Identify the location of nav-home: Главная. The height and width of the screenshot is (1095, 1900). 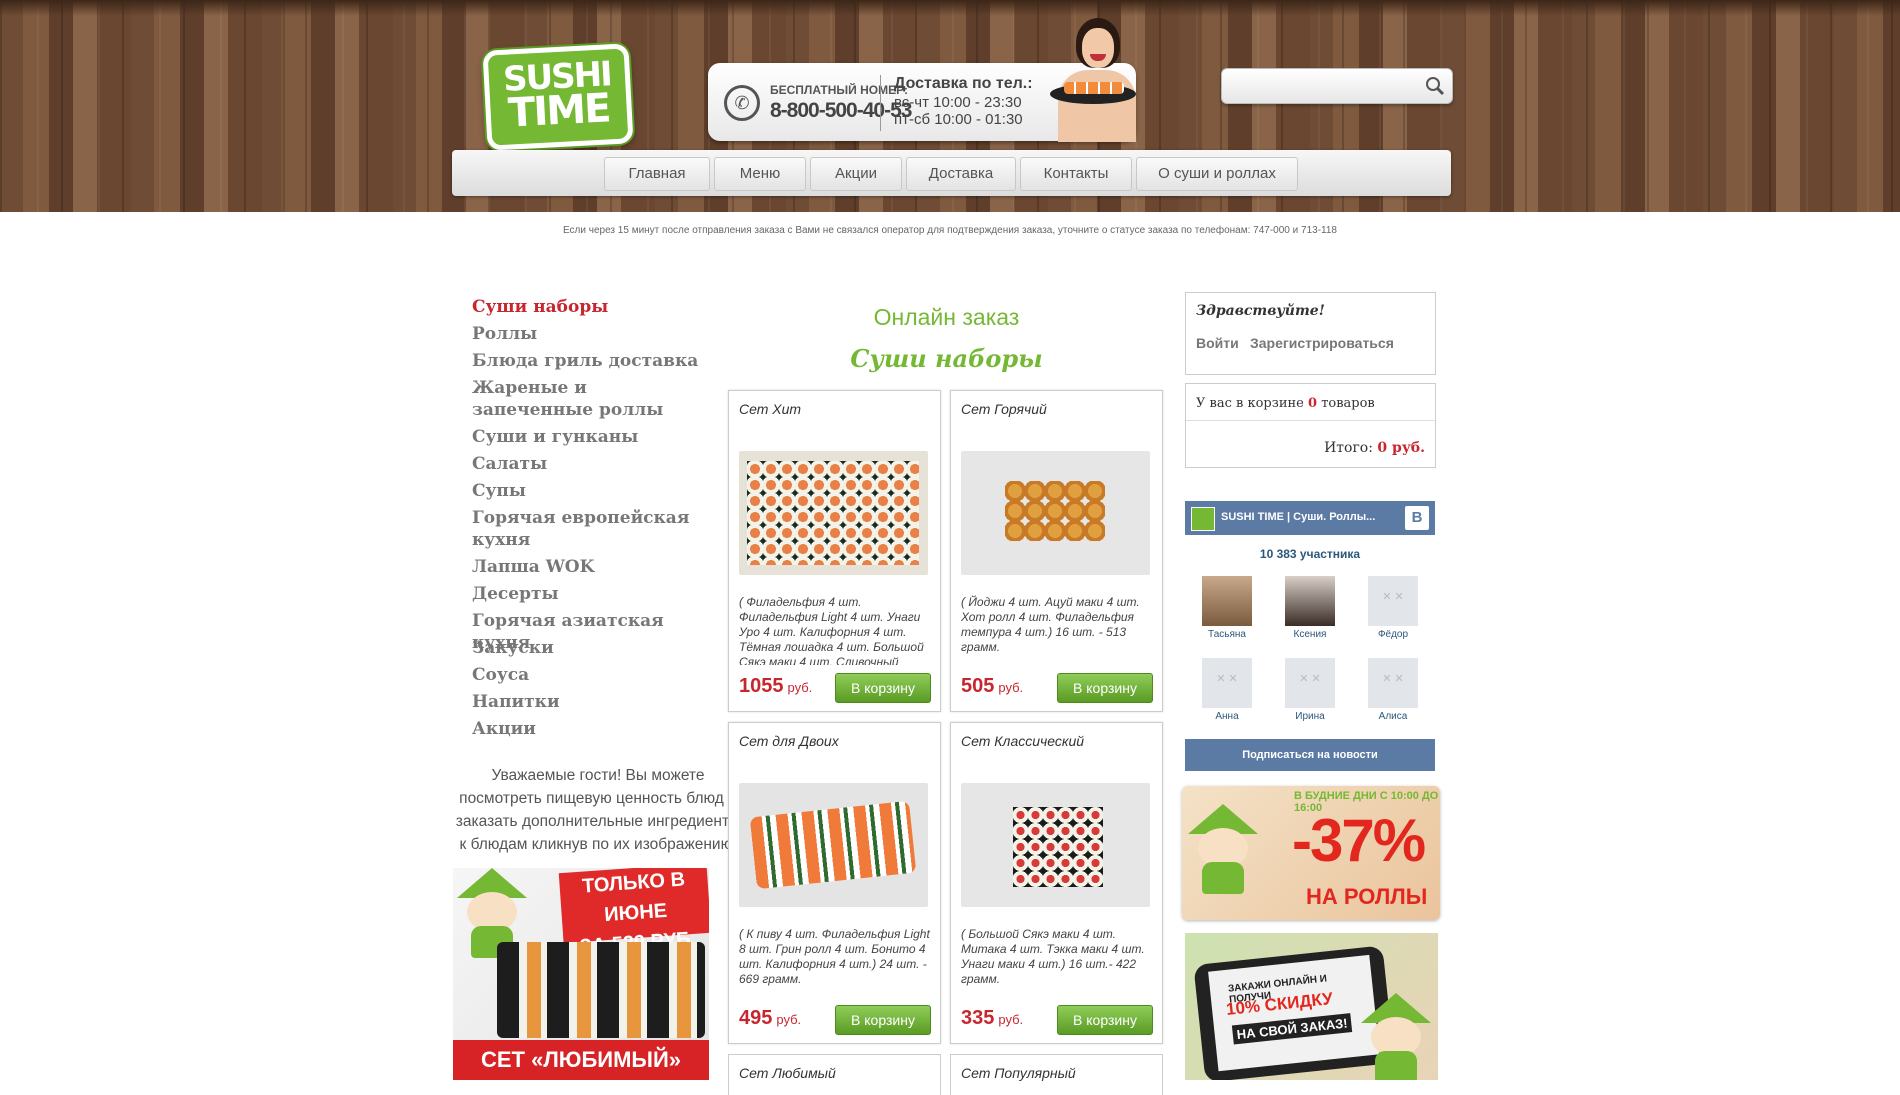
(657, 174).